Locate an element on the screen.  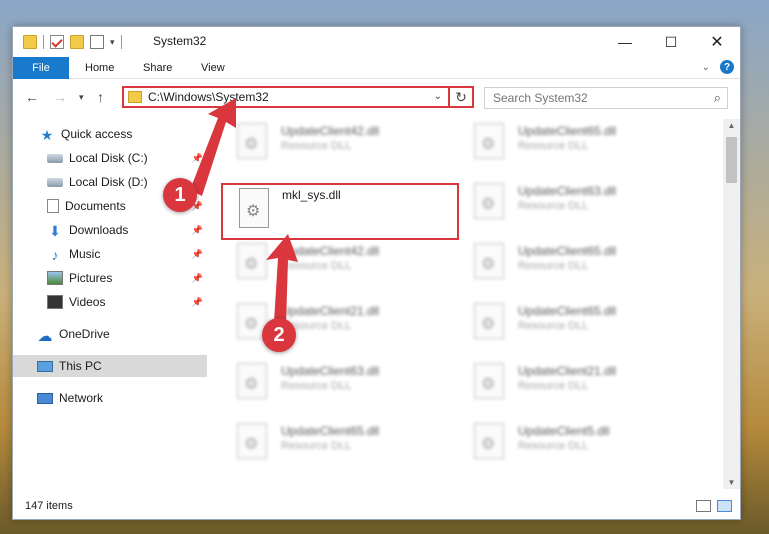
chevron-down-icon: ⌄ is located at coordinates (438, 96).